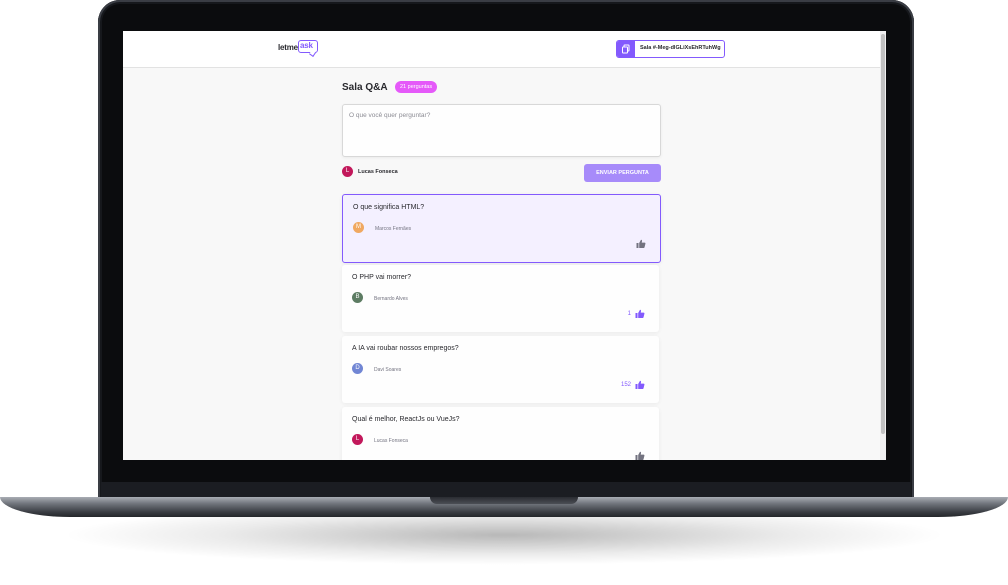 This screenshot has width=1008, height=585. Describe the element at coordinates (501, 228) in the screenshot. I see `question-card: O que significa HTML? M Marcos Fernães` at that location.